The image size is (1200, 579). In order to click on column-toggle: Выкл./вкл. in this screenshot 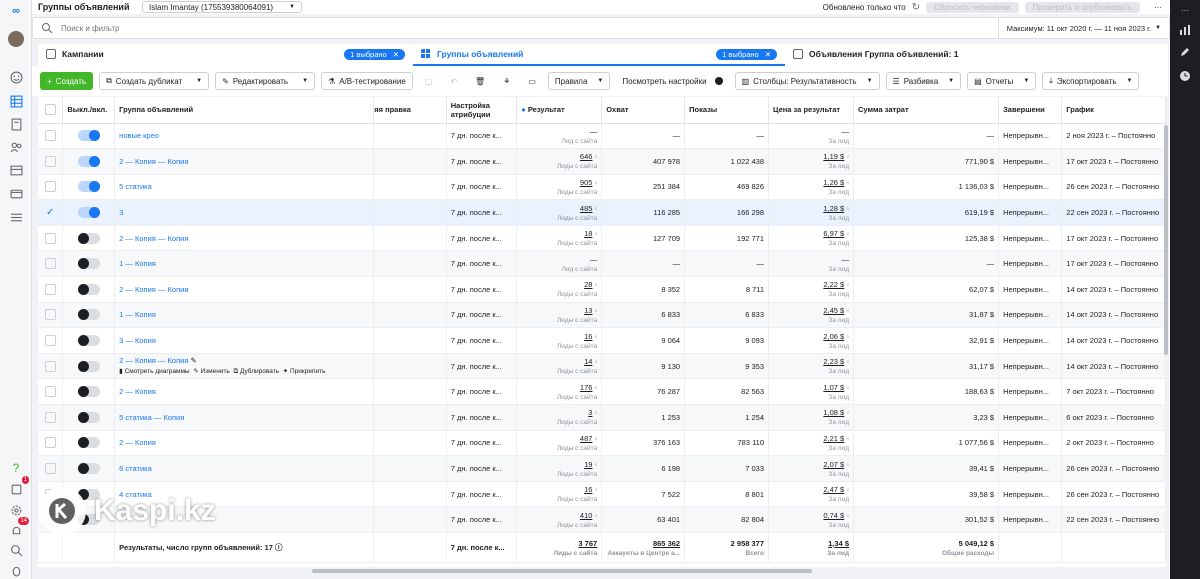, I will do `click(89, 110)`.